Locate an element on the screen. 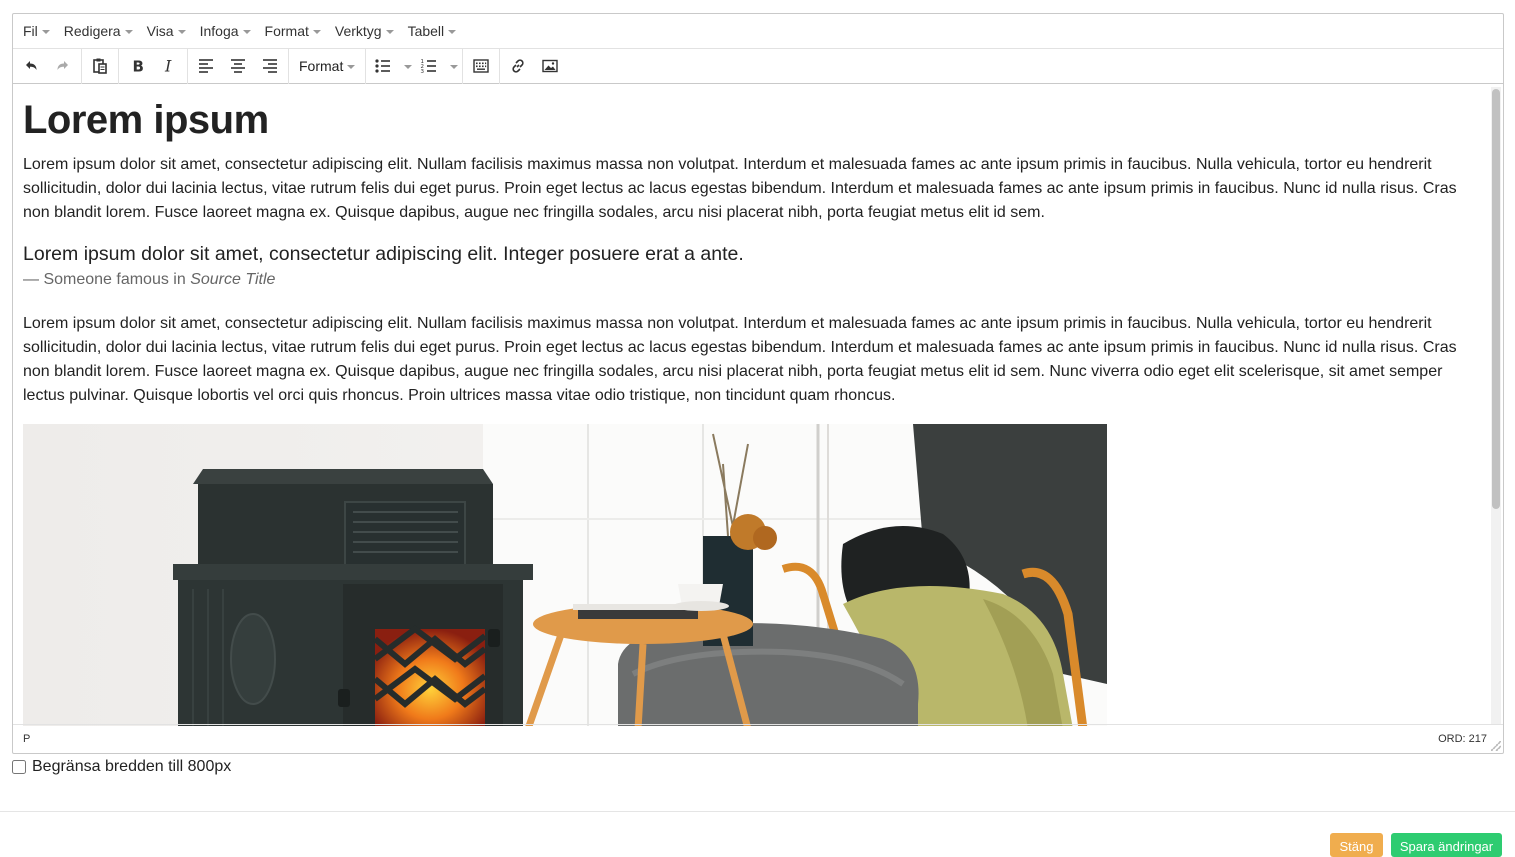 Image resolution: width=1515 pixels, height=857 pixels. menu-label: Verktyg is located at coordinates (358, 31).